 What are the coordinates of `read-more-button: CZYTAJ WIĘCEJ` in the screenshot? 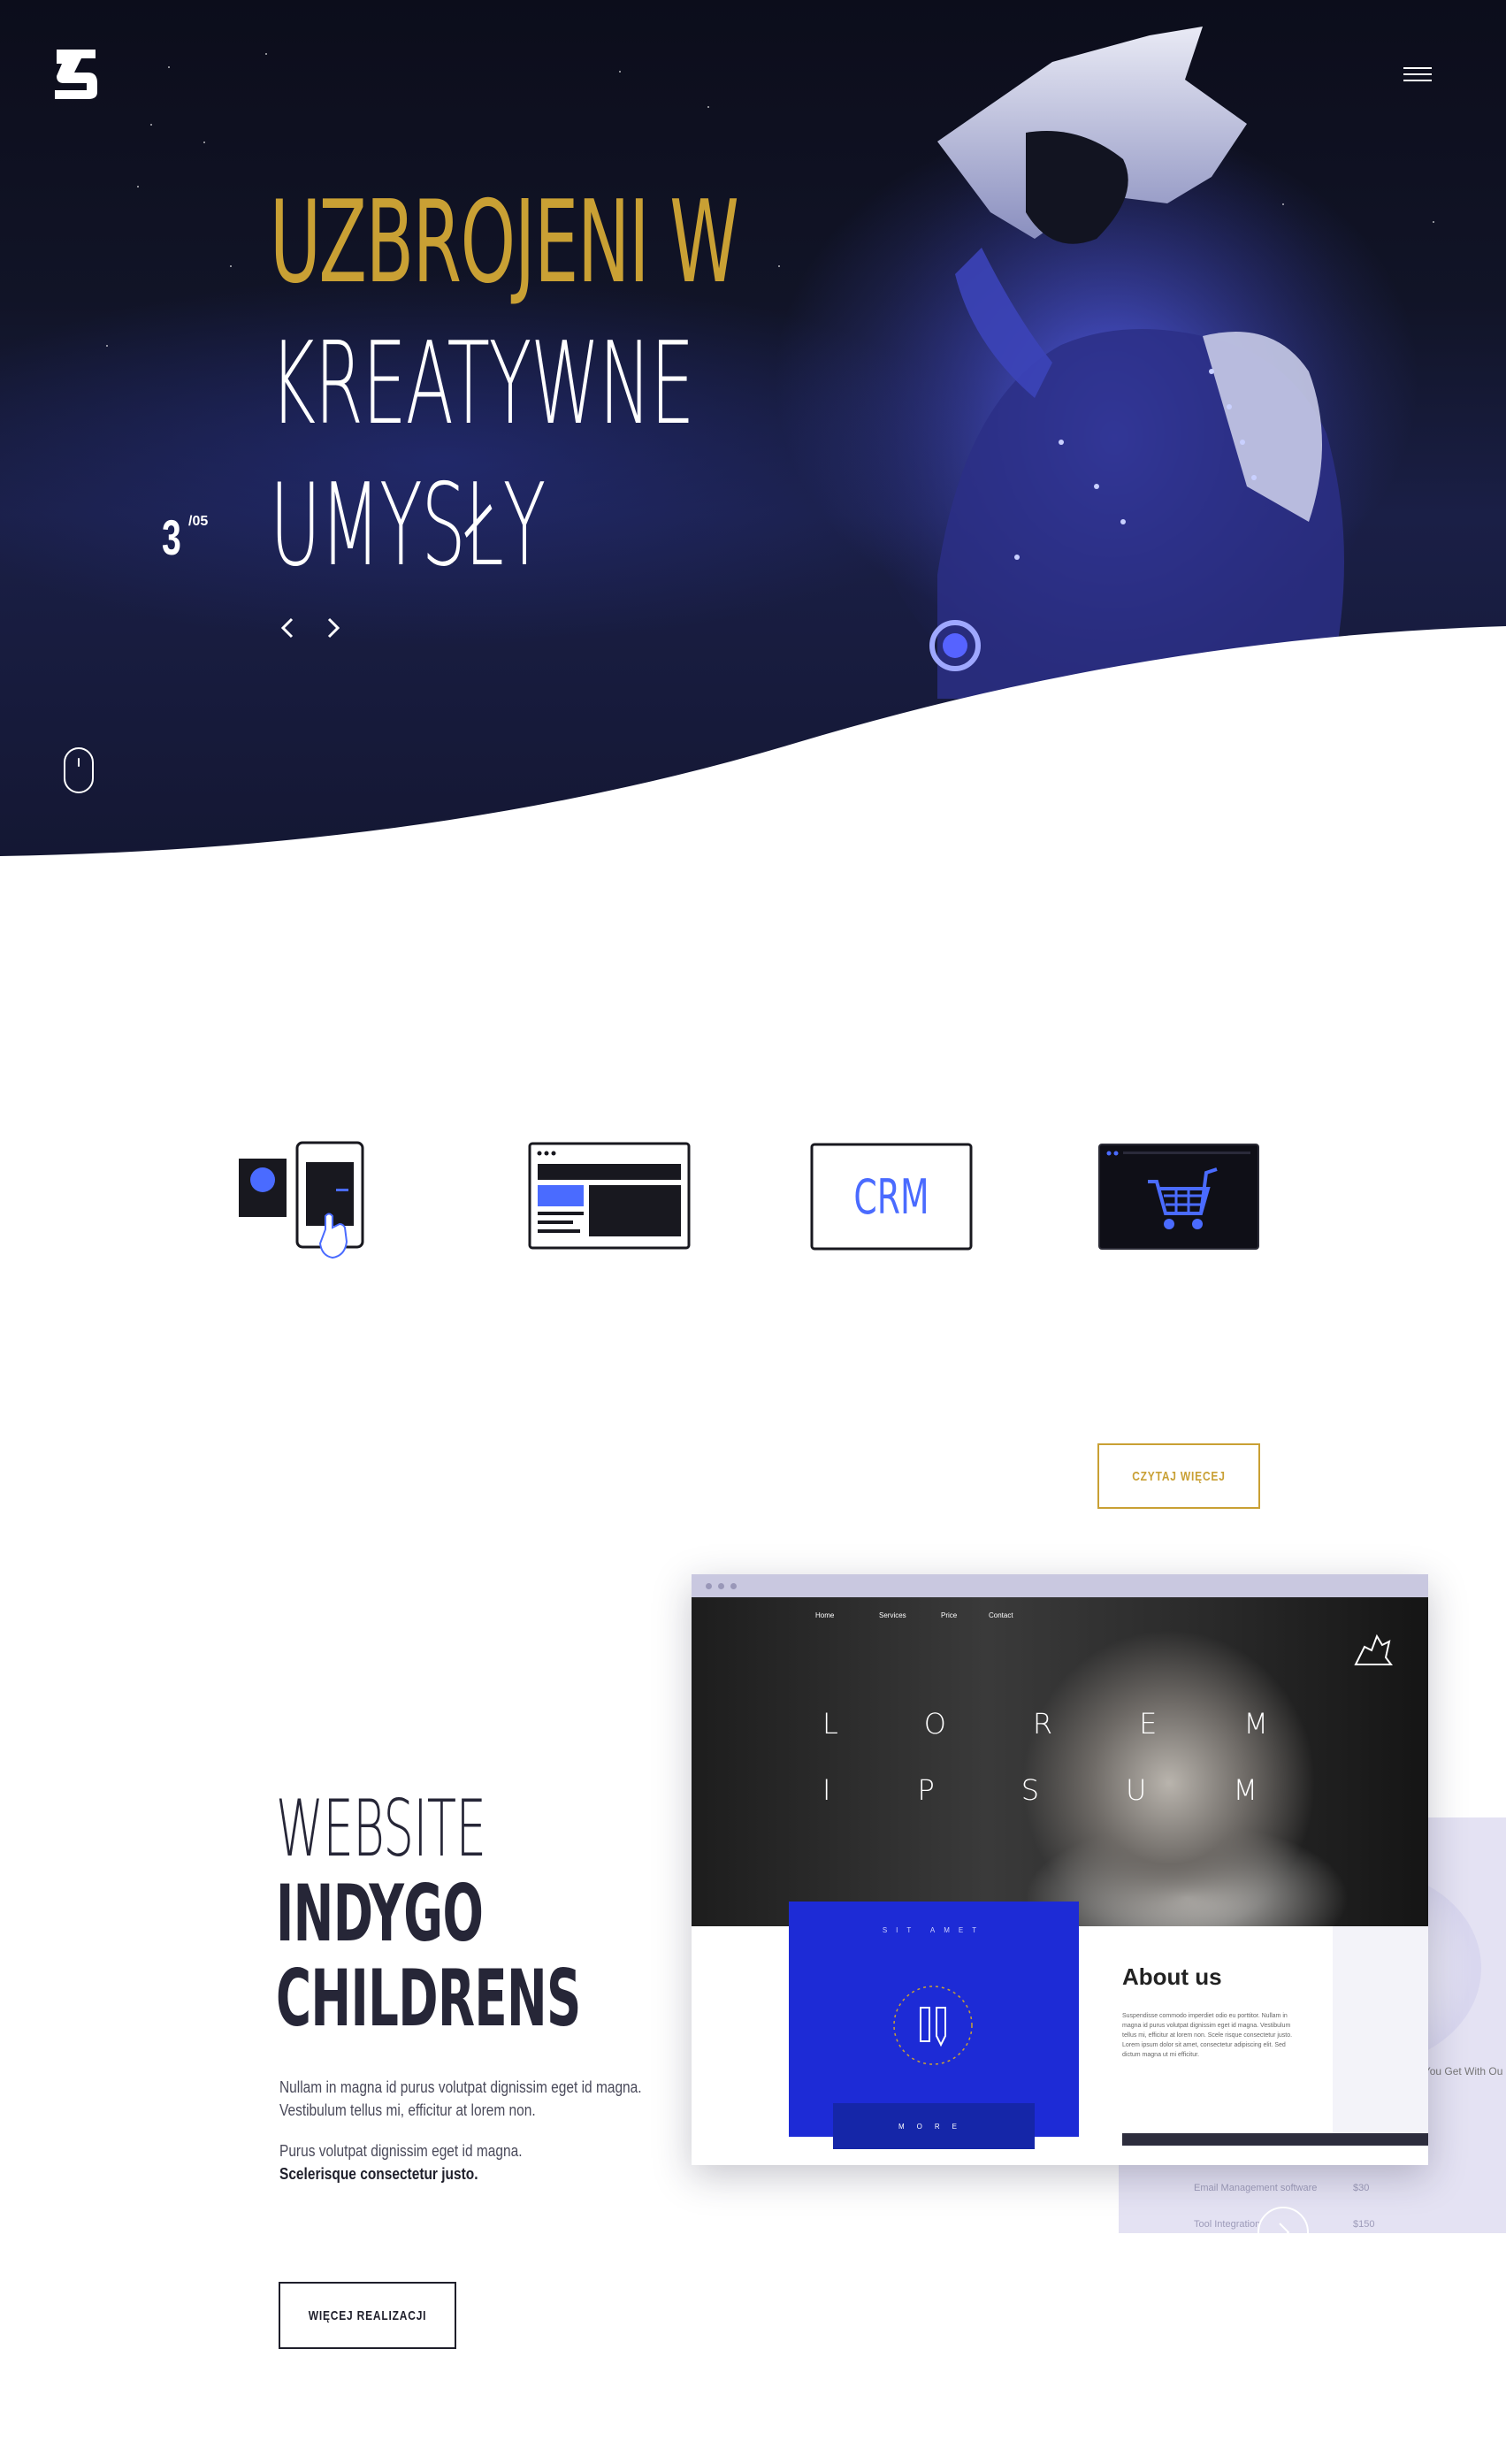 It's located at (1179, 1476).